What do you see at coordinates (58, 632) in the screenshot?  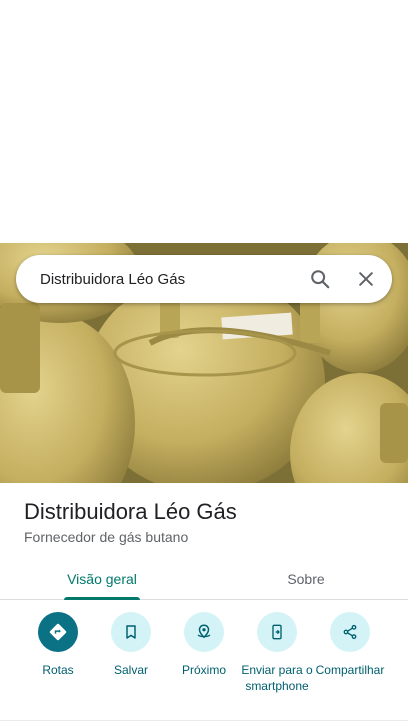 I see `directions-icon` at bounding box center [58, 632].